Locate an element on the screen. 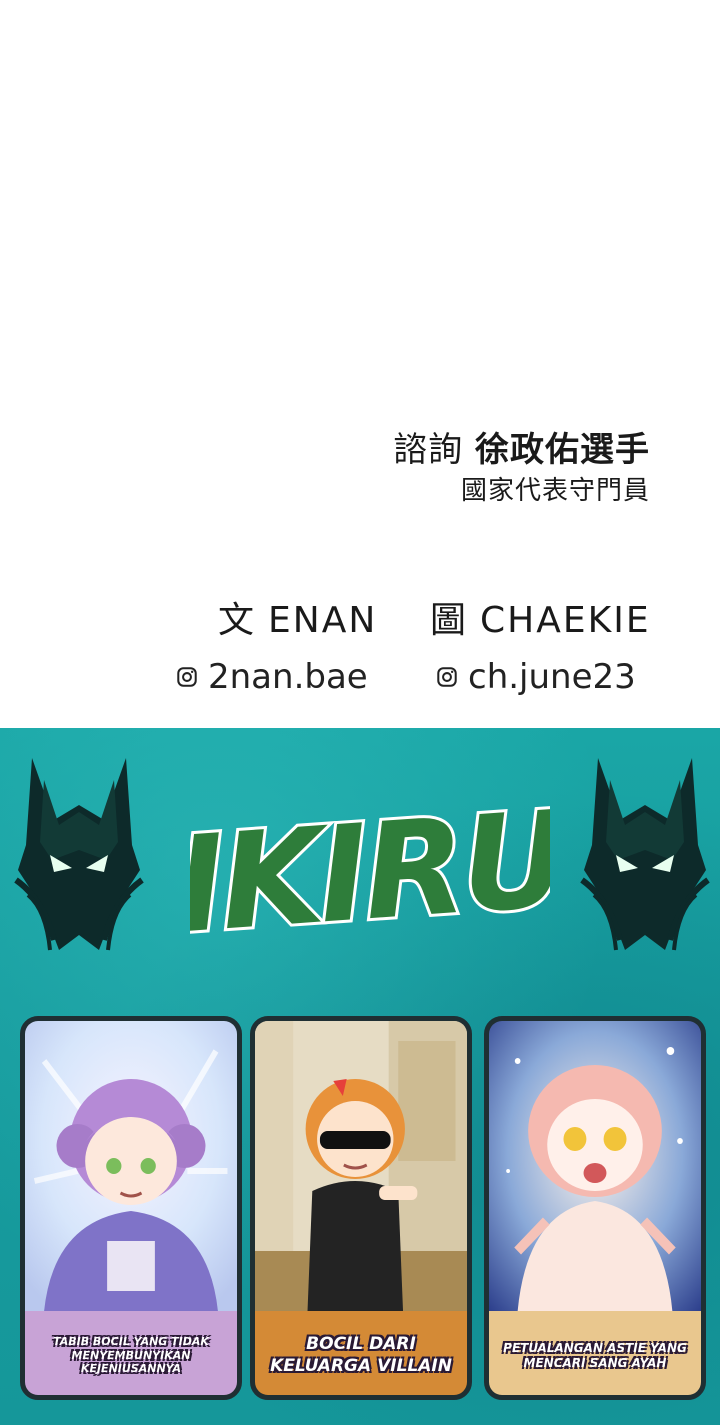 This screenshot has width=720, height=1425. writer-name: ENAN is located at coordinates (323, 620).